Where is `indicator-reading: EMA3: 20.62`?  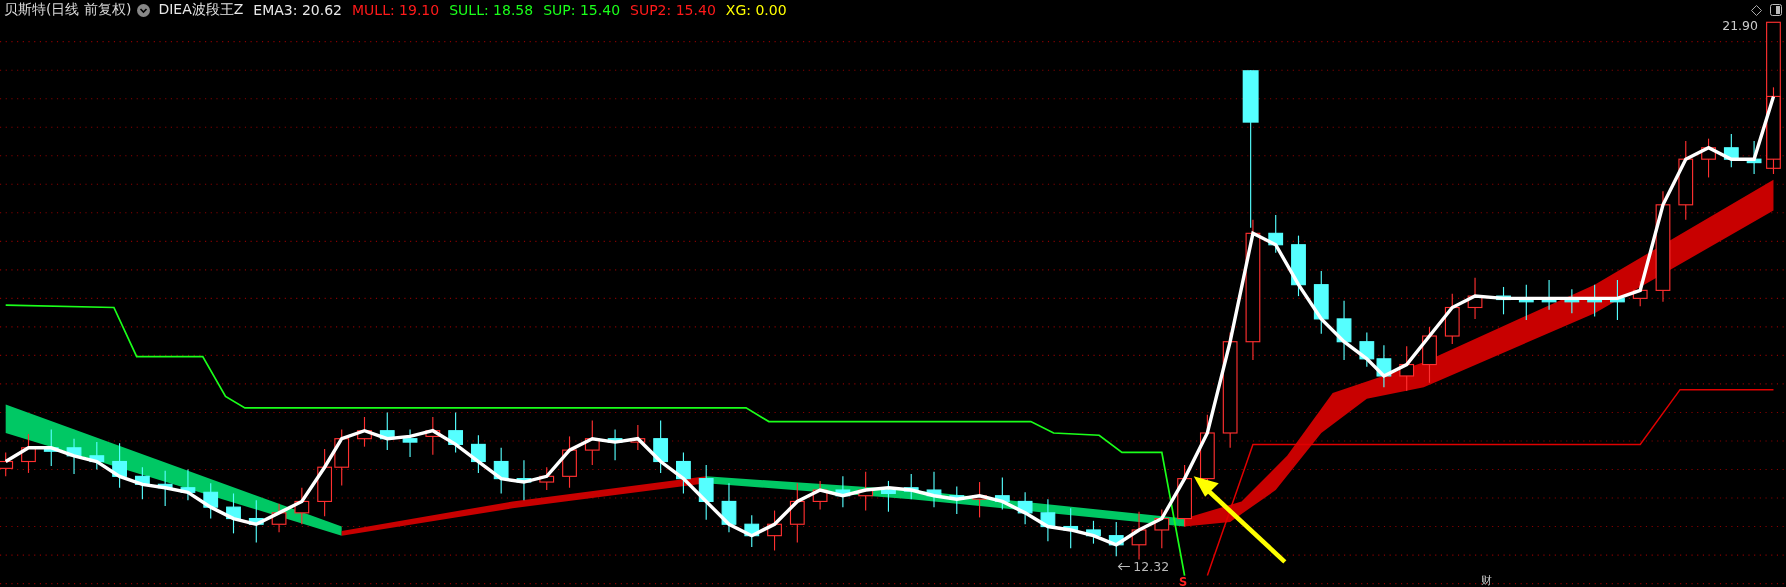 indicator-reading: EMA3: 20.62 is located at coordinates (297, 10).